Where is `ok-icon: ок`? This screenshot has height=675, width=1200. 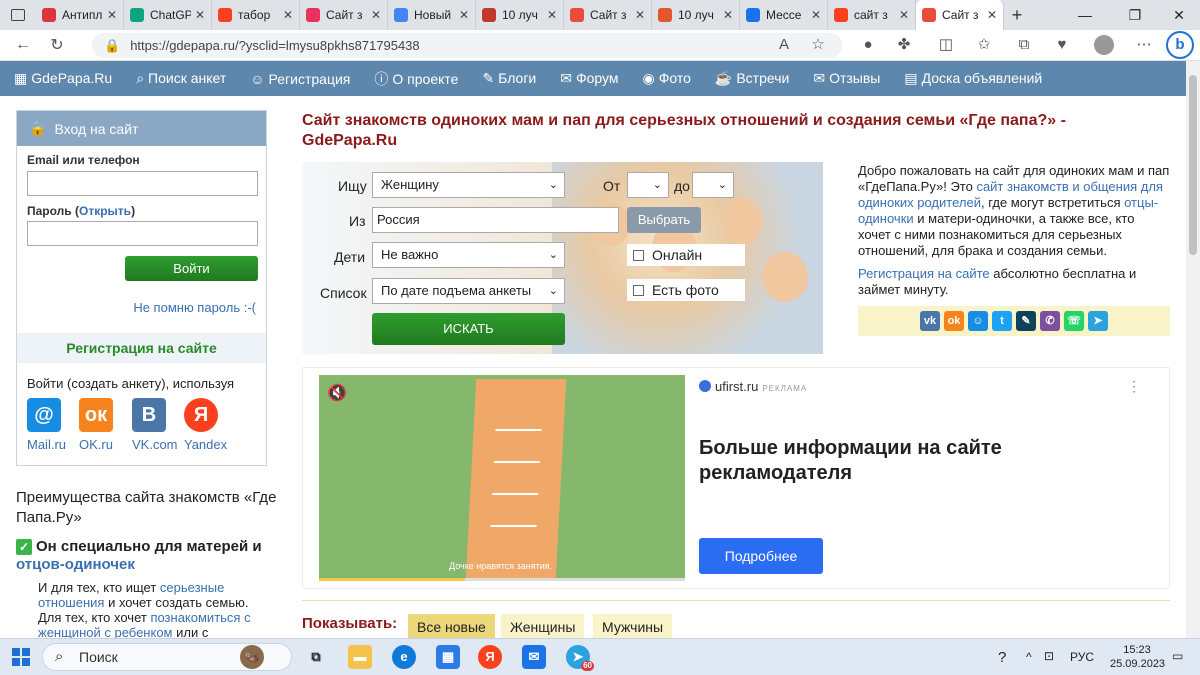
ok-icon: ок is located at coordinates (96, 415).